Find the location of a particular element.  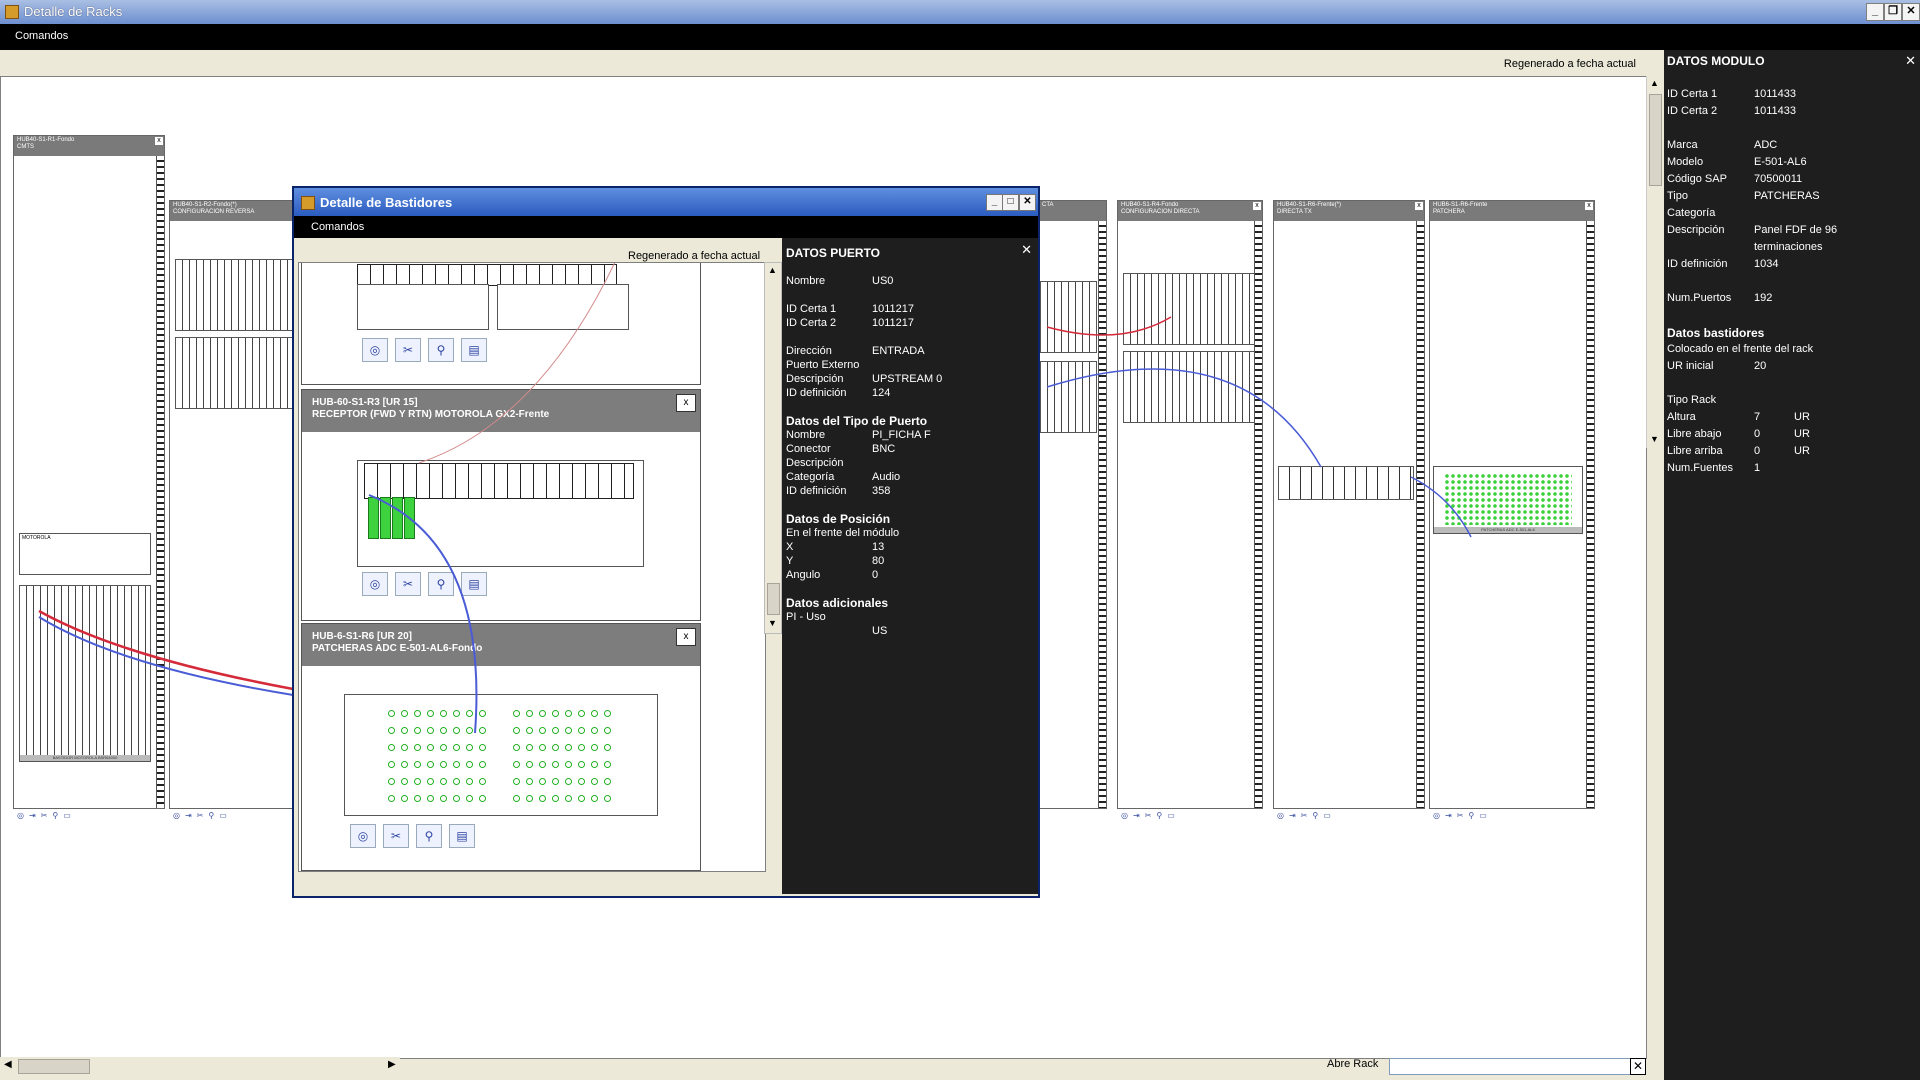

scroll-right-icon: ▶ is located at coordinates (392, 1064).